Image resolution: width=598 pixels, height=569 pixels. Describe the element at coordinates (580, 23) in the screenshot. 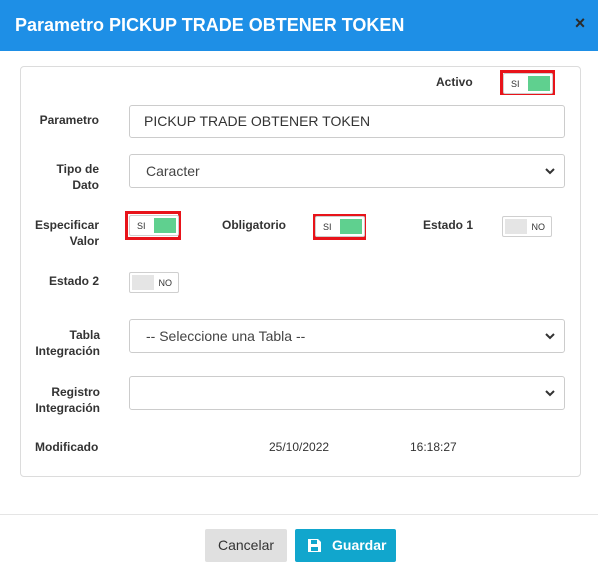

I see `close-icon: ×` at that location.